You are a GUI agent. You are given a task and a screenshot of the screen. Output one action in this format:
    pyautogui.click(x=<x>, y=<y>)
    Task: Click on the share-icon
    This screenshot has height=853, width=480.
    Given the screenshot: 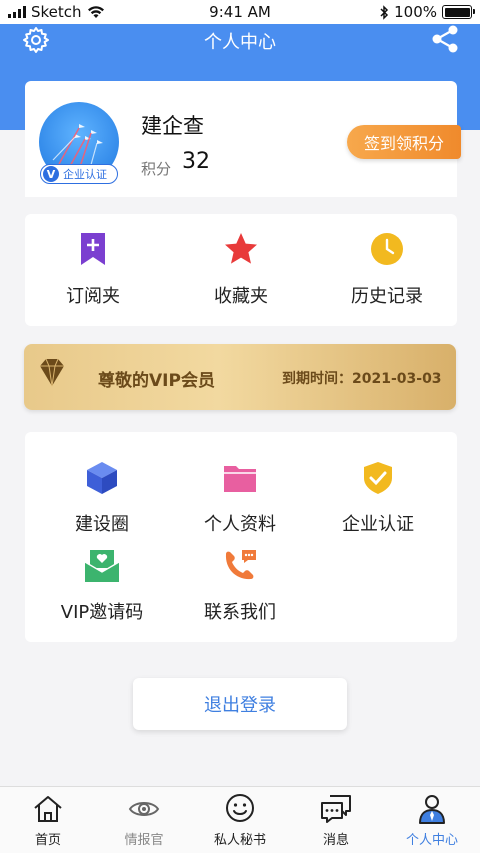 What is the action you would take?
    pyautogui.click(x=445, y=39)
    